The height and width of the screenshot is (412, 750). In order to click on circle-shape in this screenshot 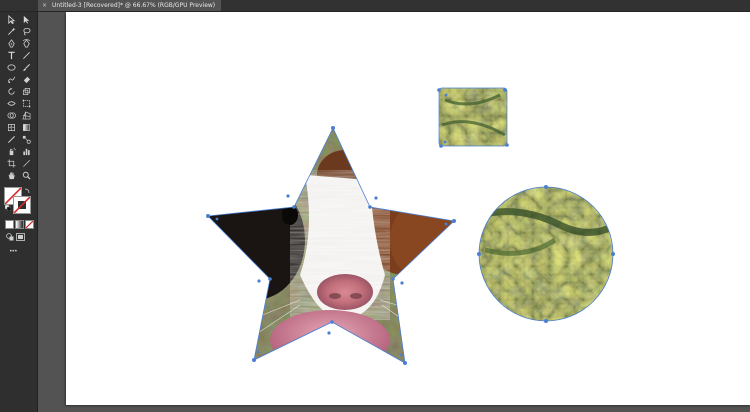, I will do `click(547, 254)`.